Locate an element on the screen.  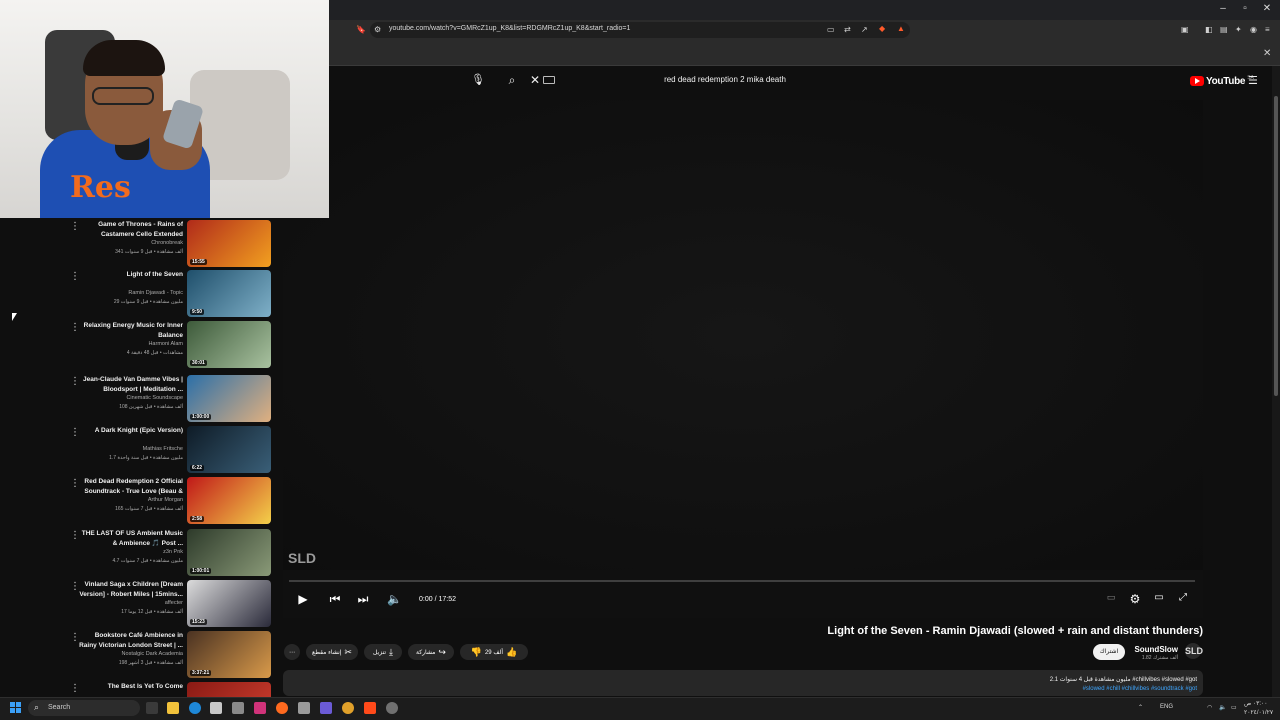
clip-button: إنشاء مقطع ✂ is located at coordinates (332, 652).